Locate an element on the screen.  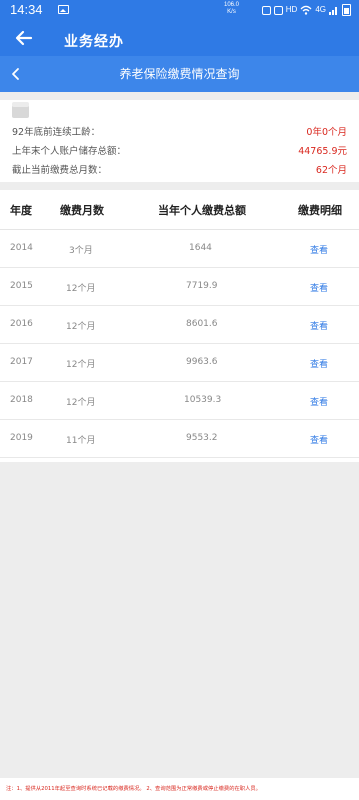
table-row: 2017 12个月 9963.6 查看 is located at coordinates (179, 363).